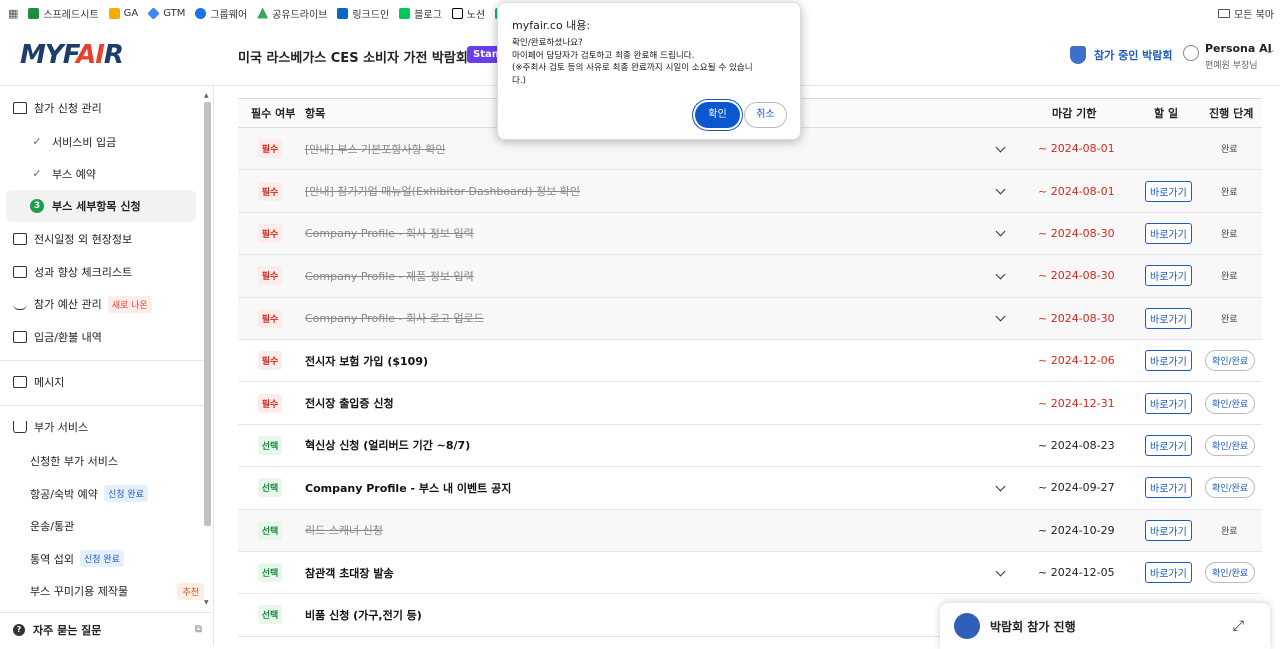 The height and width of the screenshot is (649, 1280). I want to click on sidebar-svc-shipping: 운송/통관, so click(52, 526).